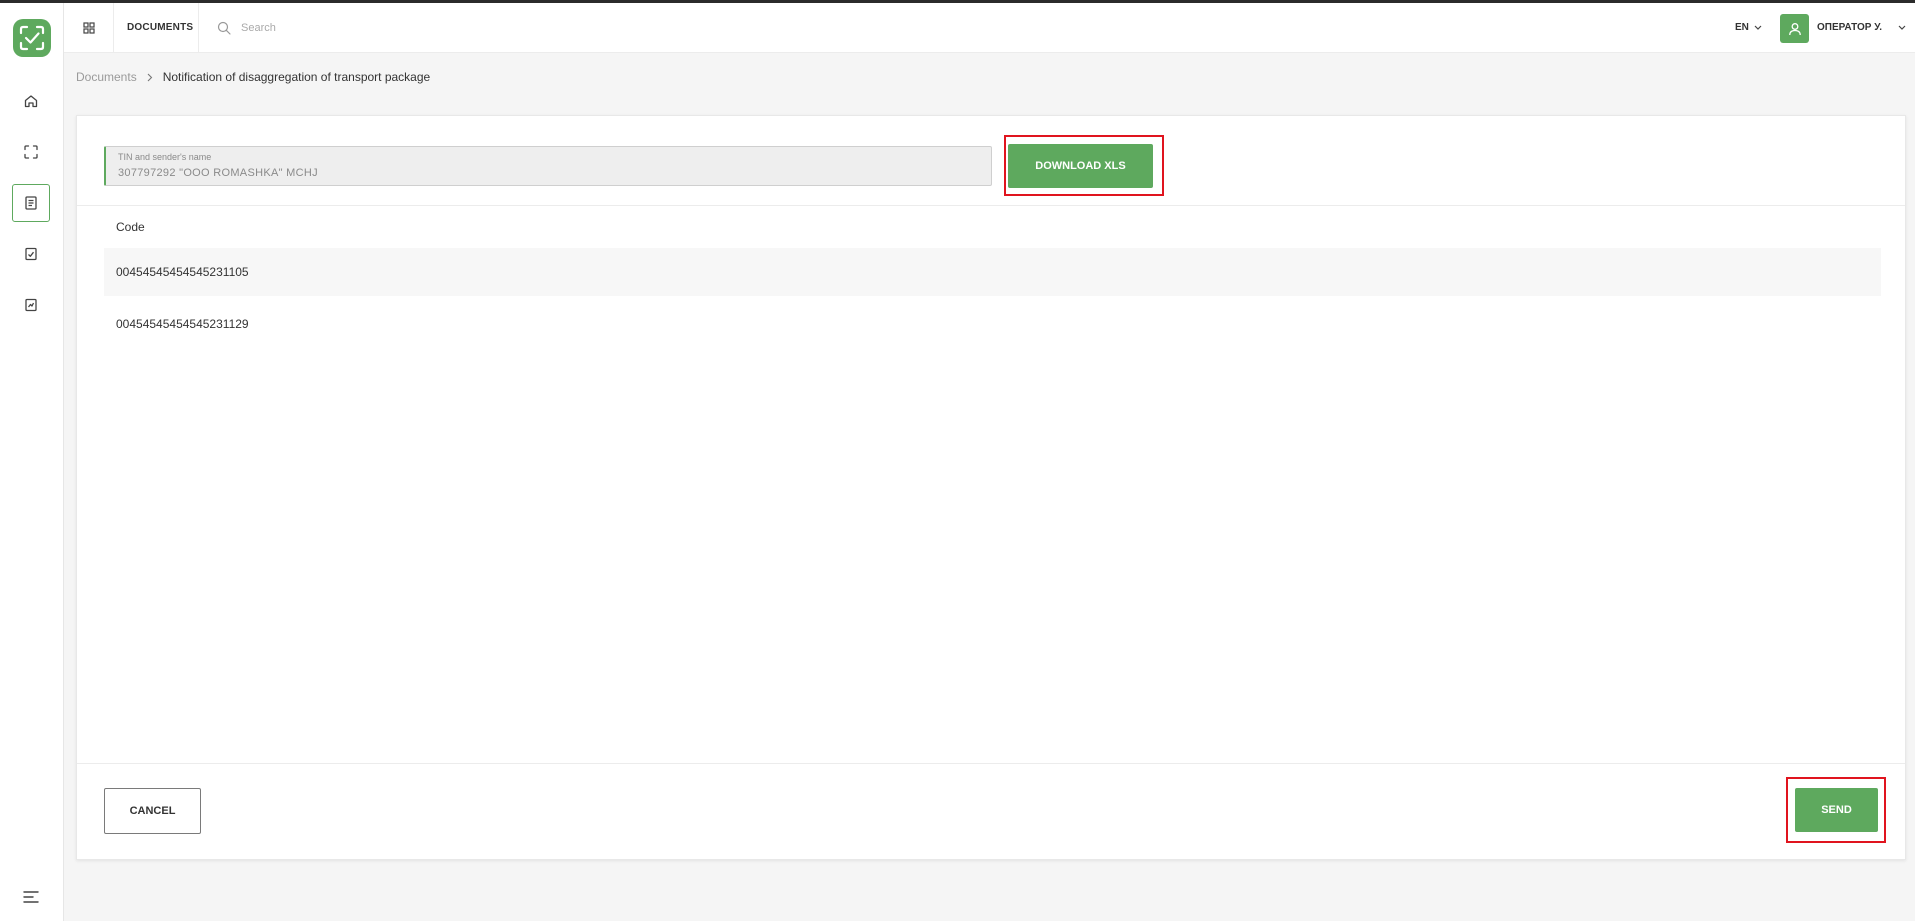 The image size is (1915, 921). What do you see at coordinates (391, 28) in the screenshot?
I see `search-input` at bounding box center [391, 28].